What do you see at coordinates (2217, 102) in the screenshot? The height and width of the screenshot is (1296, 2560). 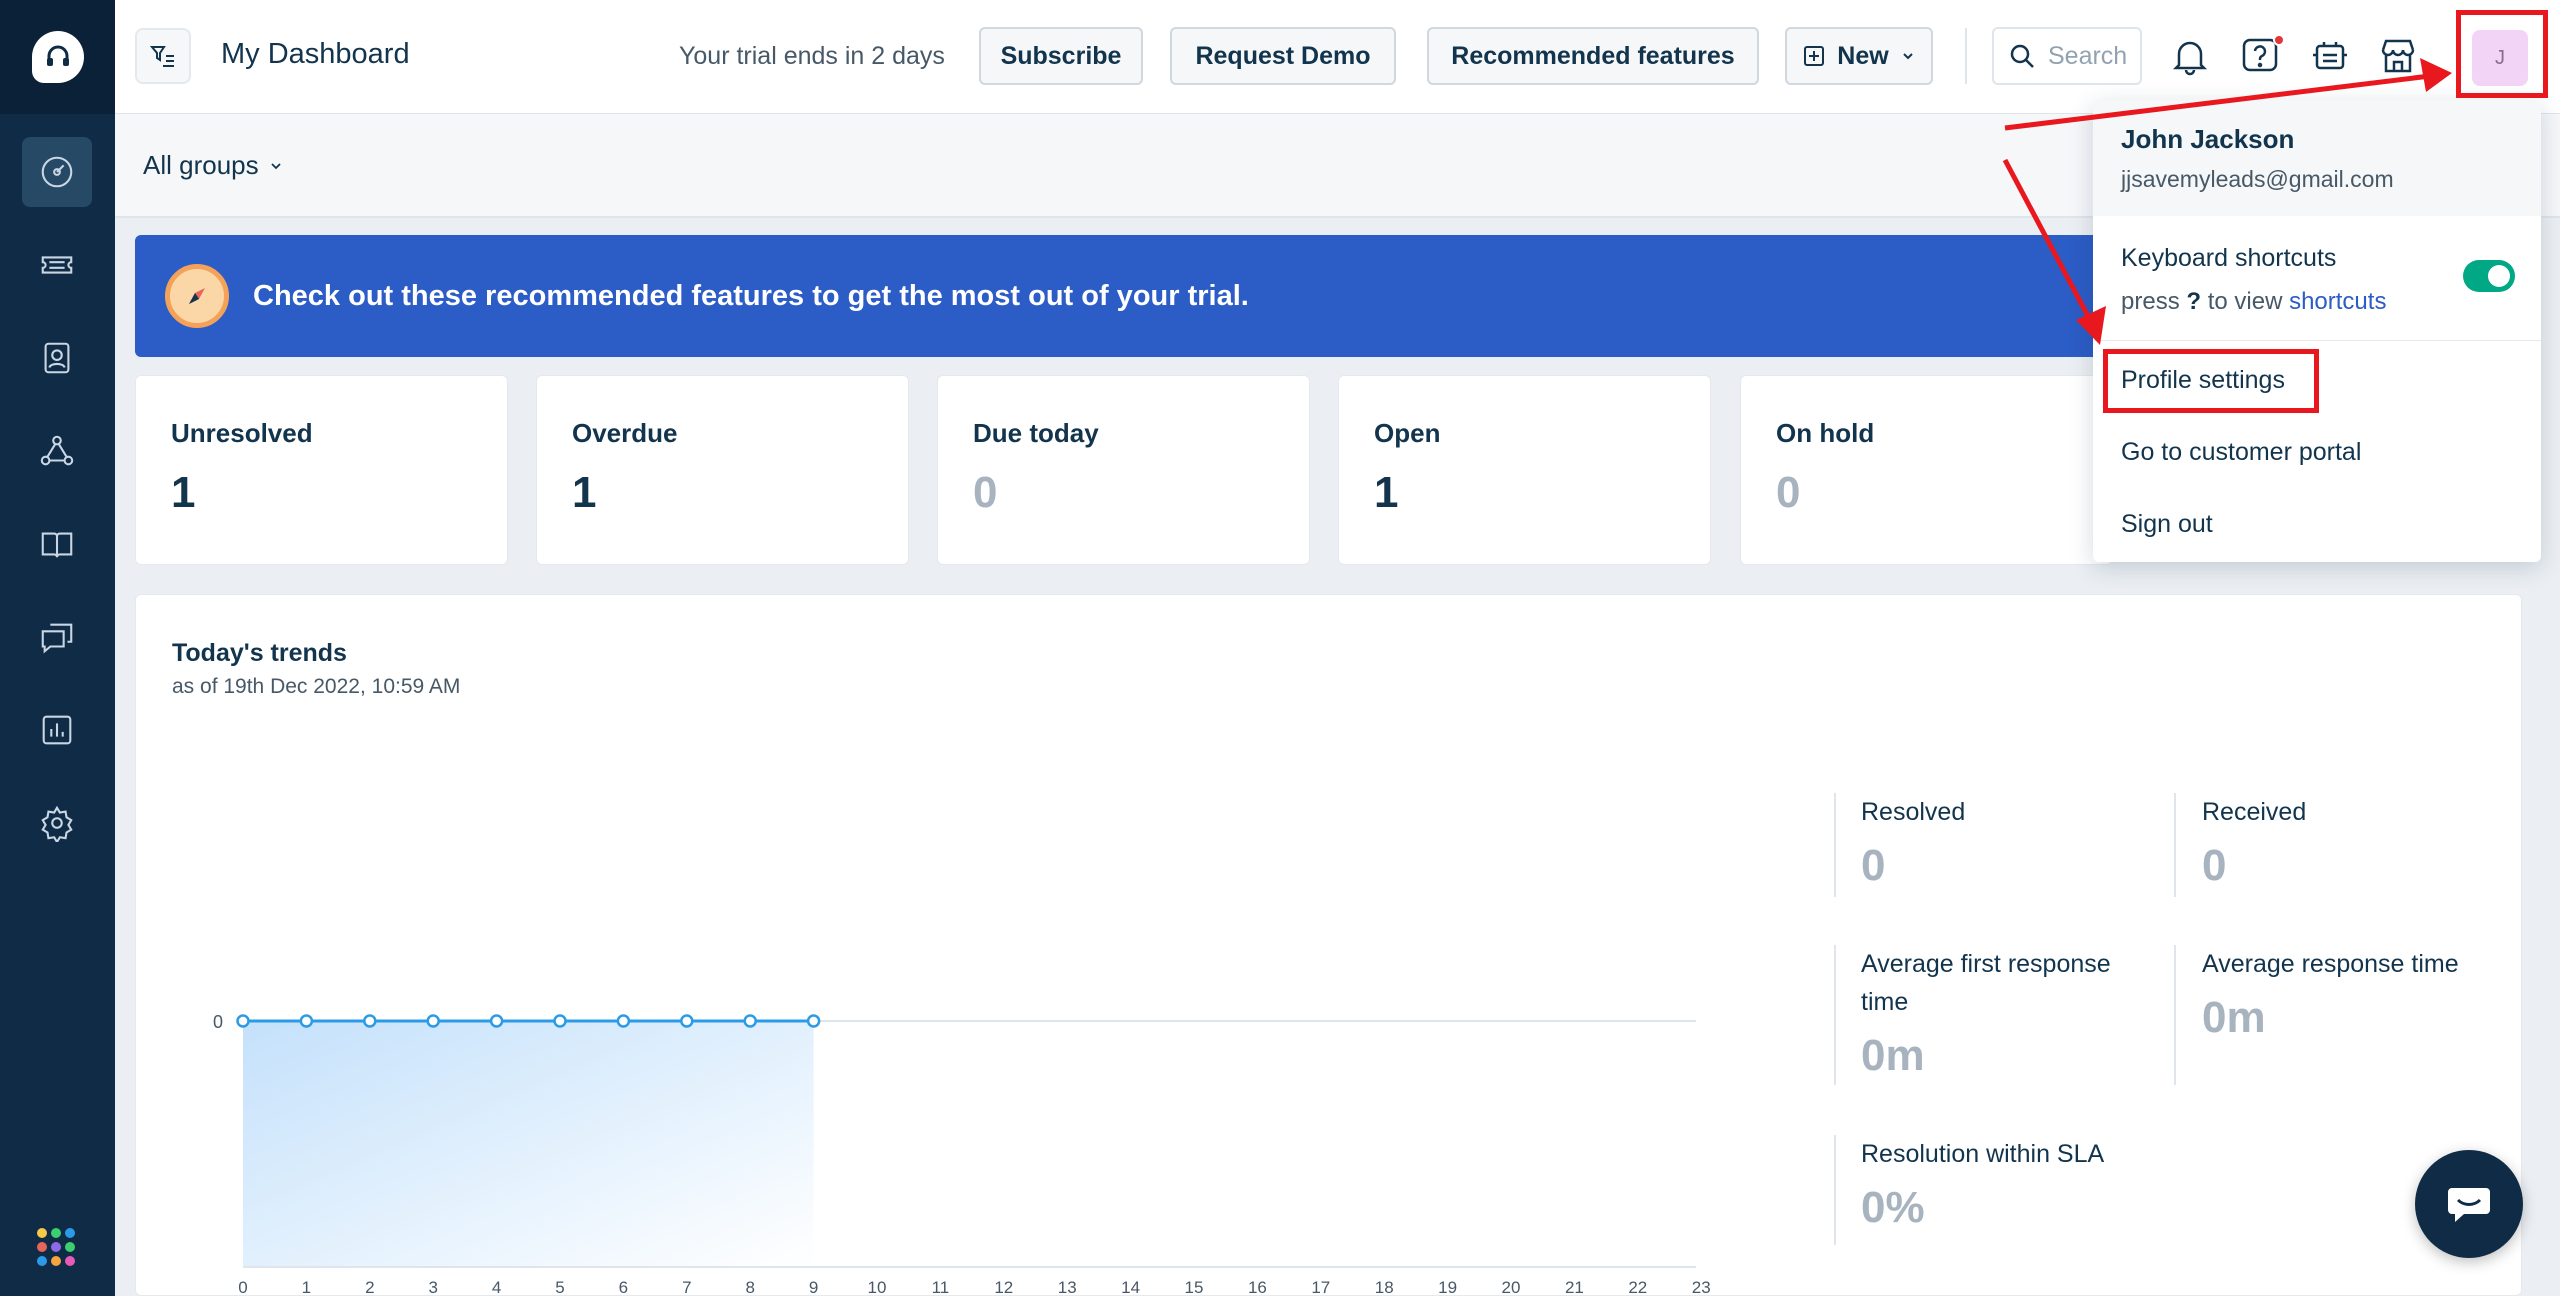 I see `arrow-to-avatar` at bounding box center [2217, 102].